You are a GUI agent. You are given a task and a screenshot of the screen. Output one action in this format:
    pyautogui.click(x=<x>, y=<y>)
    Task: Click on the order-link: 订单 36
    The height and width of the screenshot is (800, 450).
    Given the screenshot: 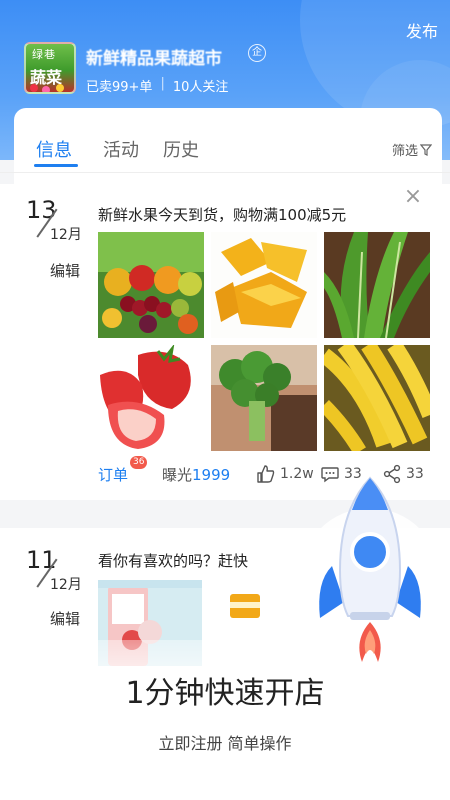 What is the action you would take?
    pyautogui.click(x=123, y=470)
    